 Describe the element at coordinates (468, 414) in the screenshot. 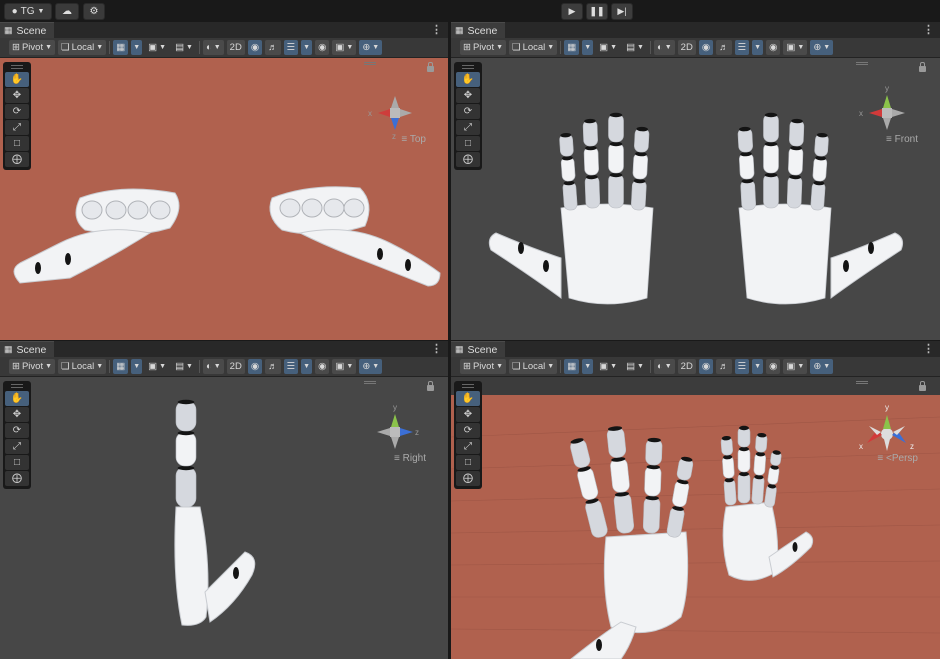

I see `move-tool-icon: ✥` at that location.